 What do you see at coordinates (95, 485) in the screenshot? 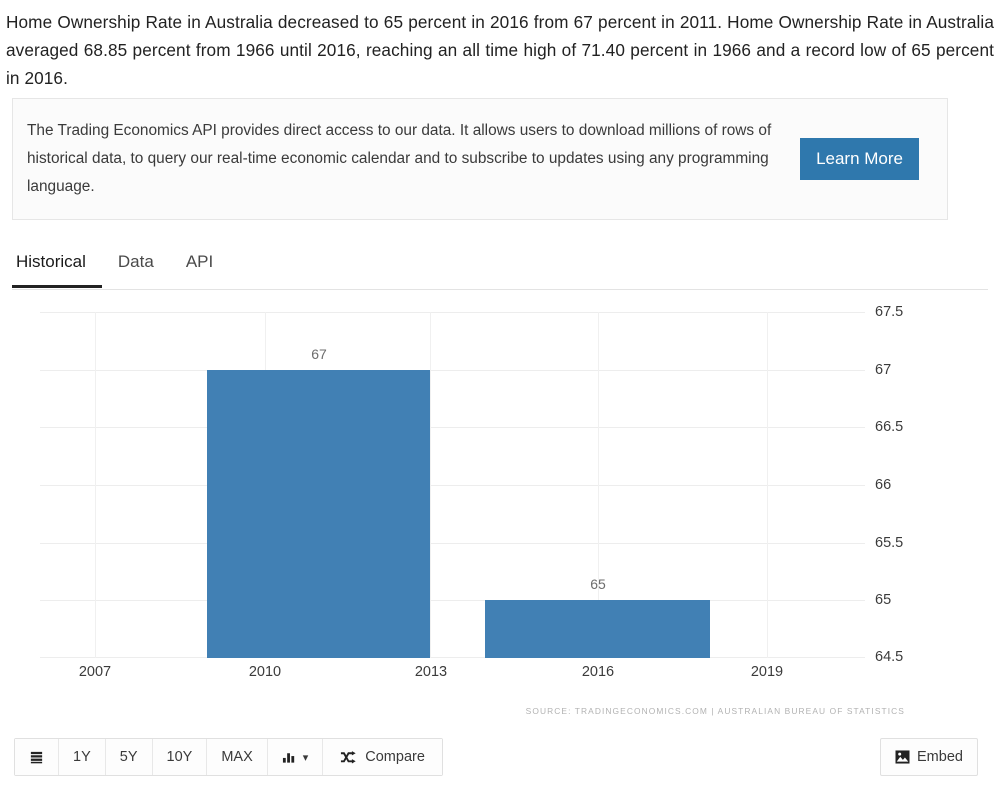
I see `gridline-v-2007` at bounding box center [95, 485].